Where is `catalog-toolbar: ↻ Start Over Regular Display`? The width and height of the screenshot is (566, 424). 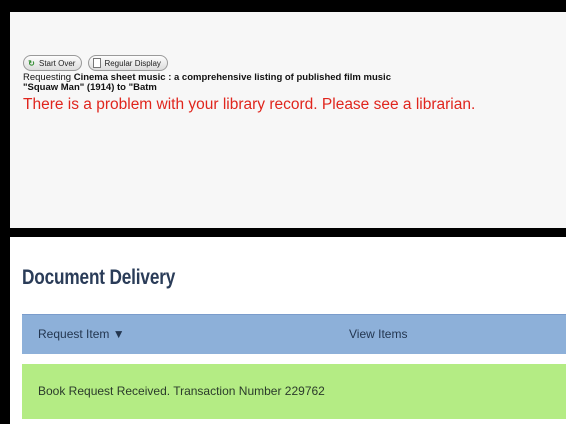 catalog-toolbar: ↻ Start Over Regular Display is located at coordinates (95, 63).